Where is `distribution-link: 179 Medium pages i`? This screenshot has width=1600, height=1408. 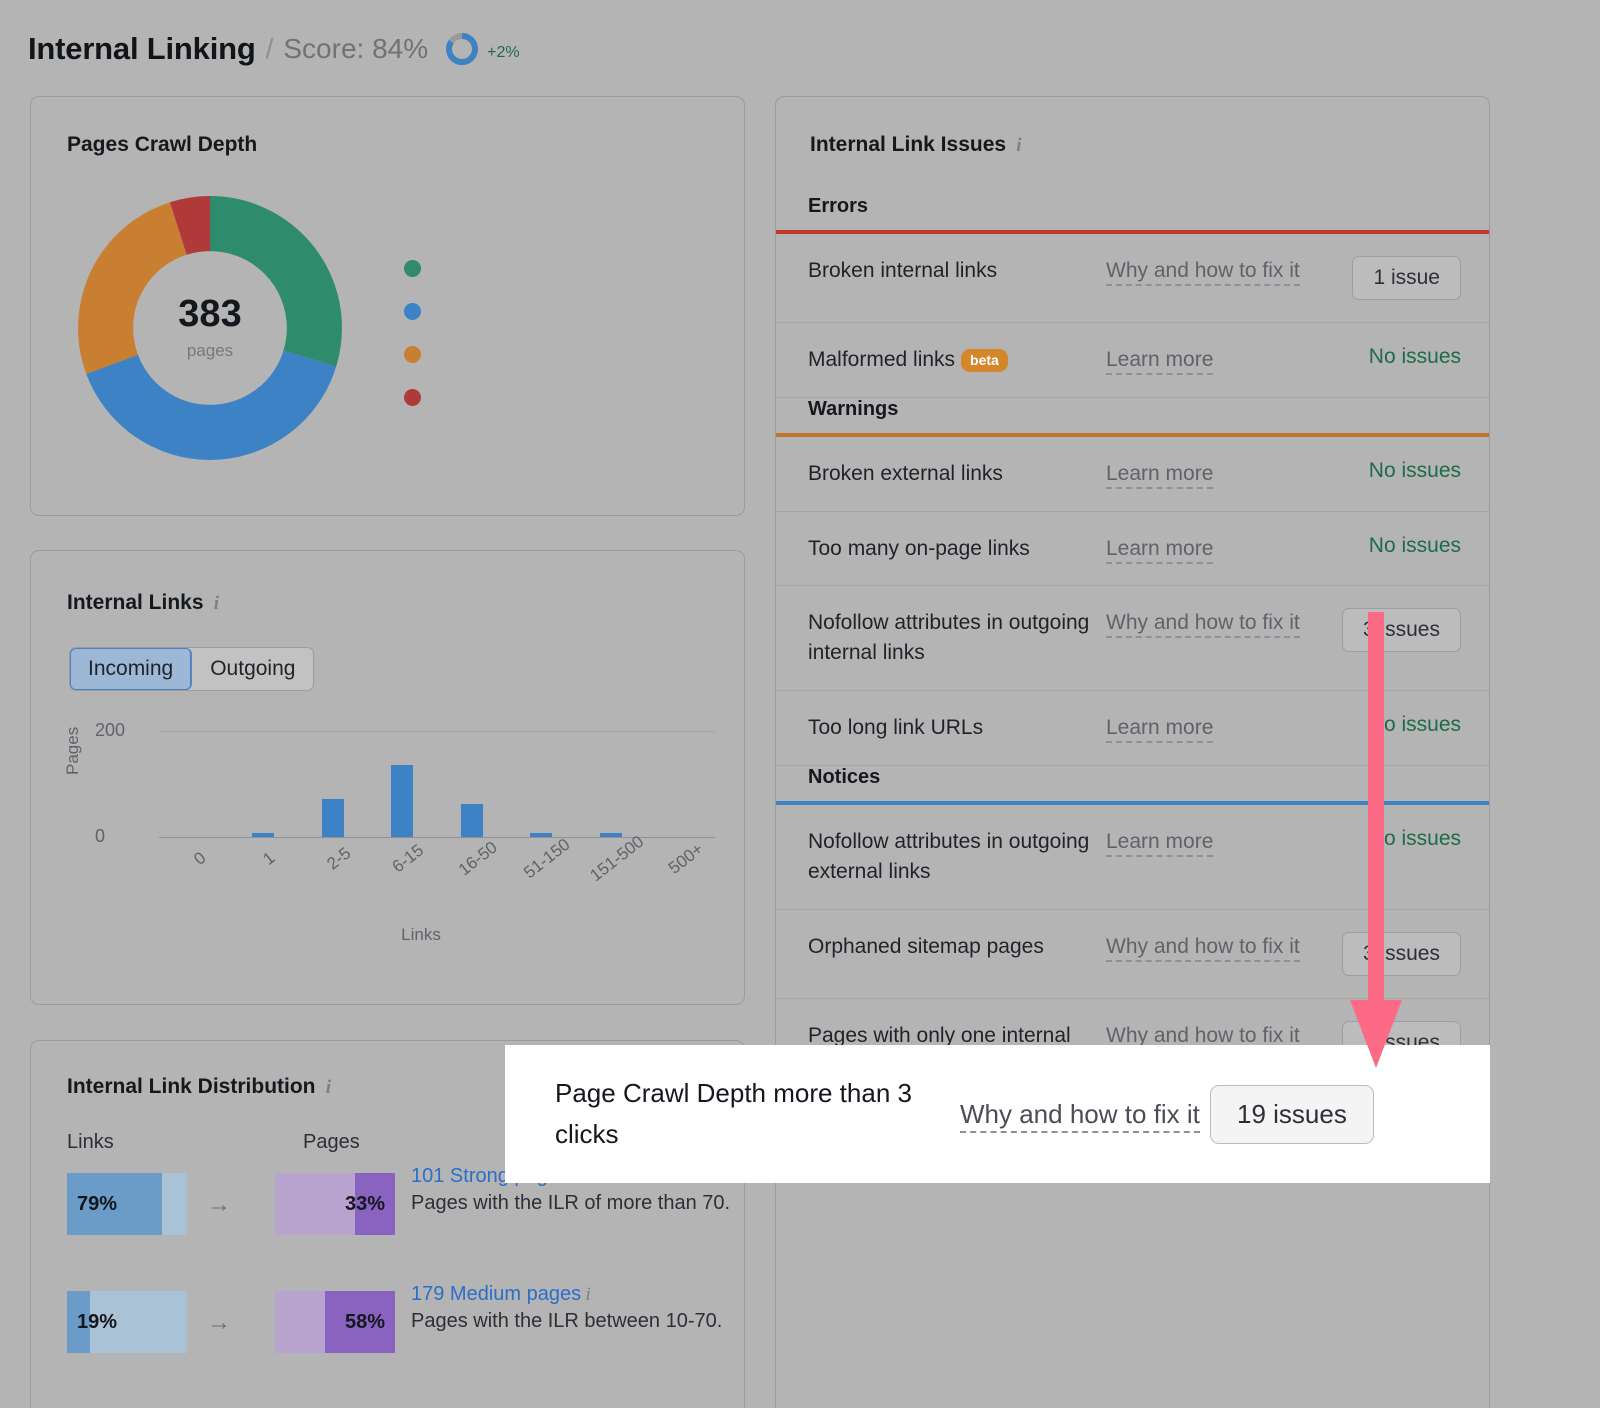
distribution-link: 179 Medium pages i is located at coordinates (571, 1294).